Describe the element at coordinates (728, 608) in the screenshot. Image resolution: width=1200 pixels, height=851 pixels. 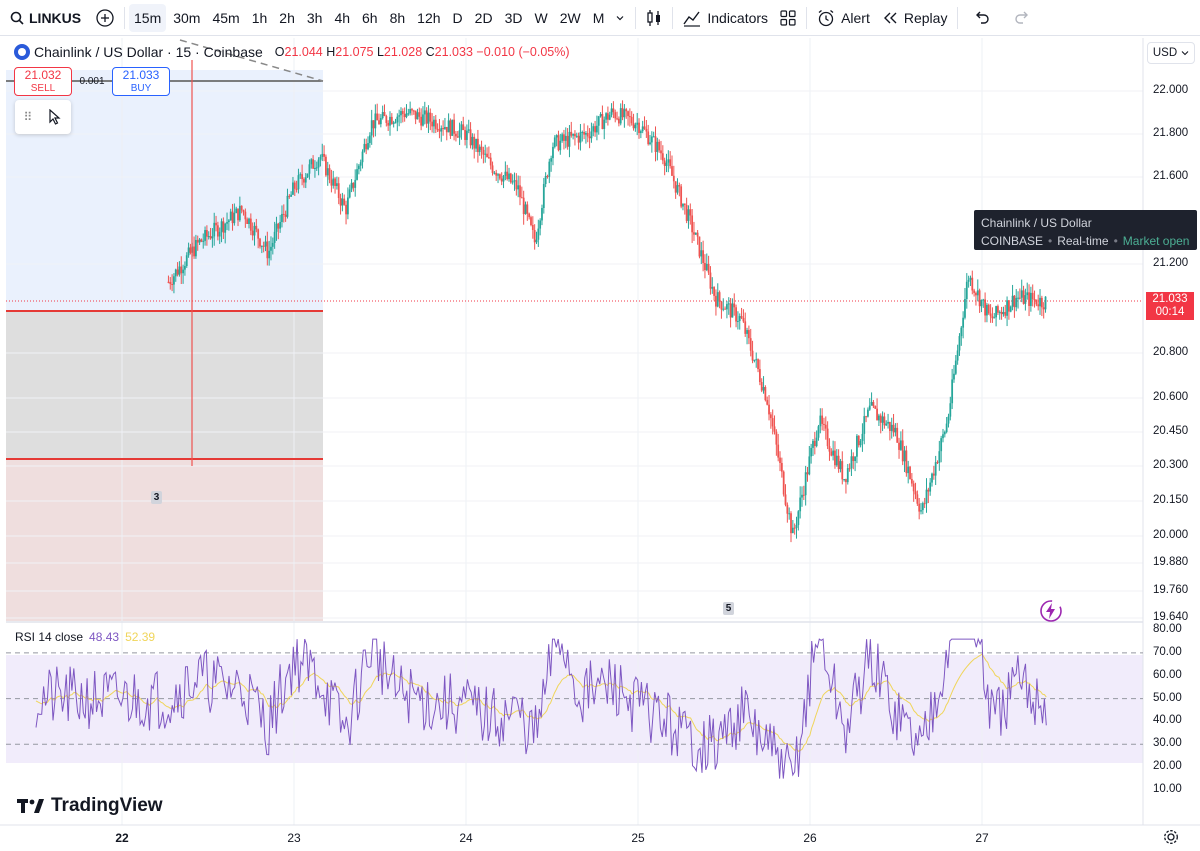
I see `bar-marker: 5` at that location.